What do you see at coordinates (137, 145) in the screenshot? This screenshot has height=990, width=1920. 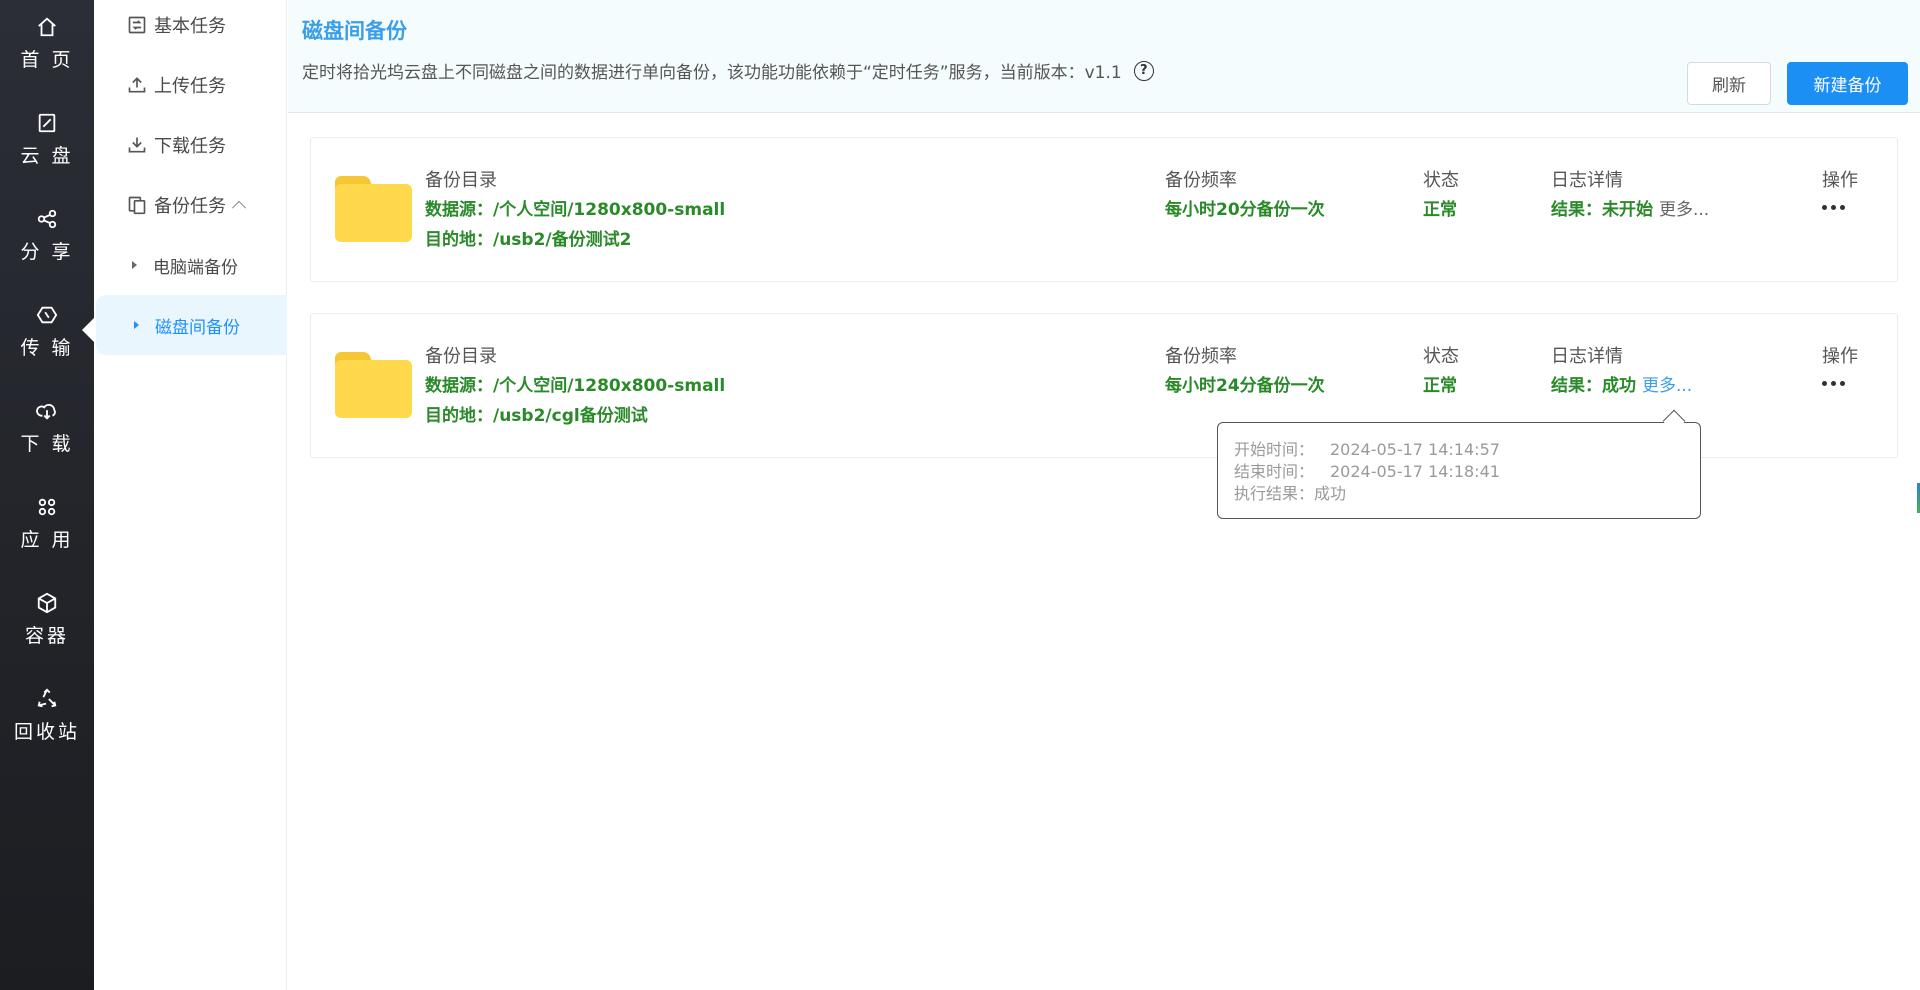 I see `download-icon` at bounding box center [137, 145].